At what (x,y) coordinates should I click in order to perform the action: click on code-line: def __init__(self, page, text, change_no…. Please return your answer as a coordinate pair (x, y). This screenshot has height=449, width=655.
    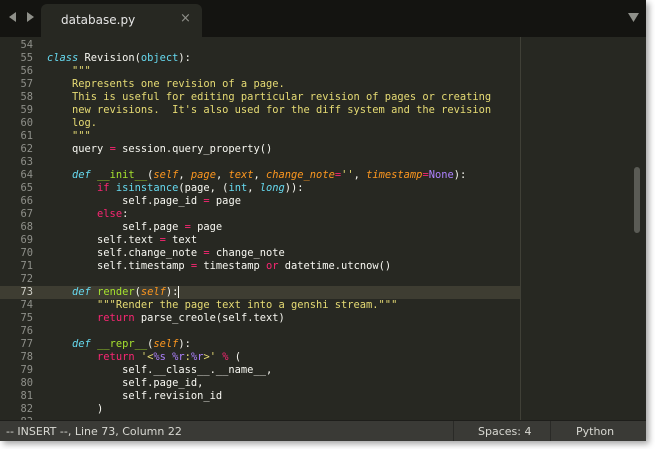
    Looking at the image, I should click on (256, 175).